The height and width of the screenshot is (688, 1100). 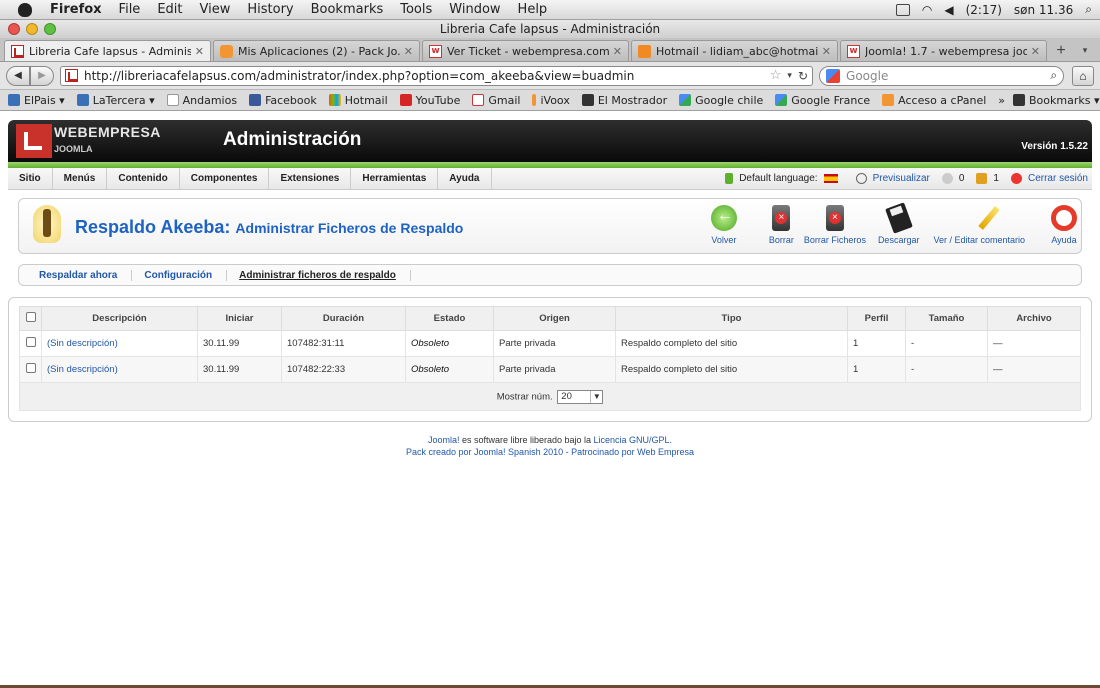 What do you see at coordinates (927, 10) in the screenshot?
I see `wifi-icon: ◠` at bounding box center [927, 10].